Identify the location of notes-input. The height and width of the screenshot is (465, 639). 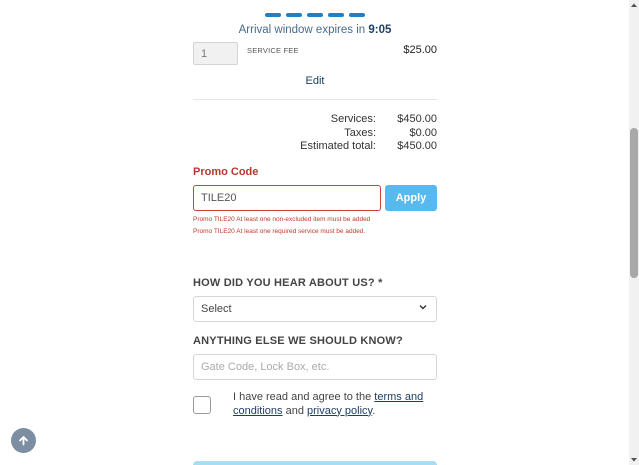
(315, 367).